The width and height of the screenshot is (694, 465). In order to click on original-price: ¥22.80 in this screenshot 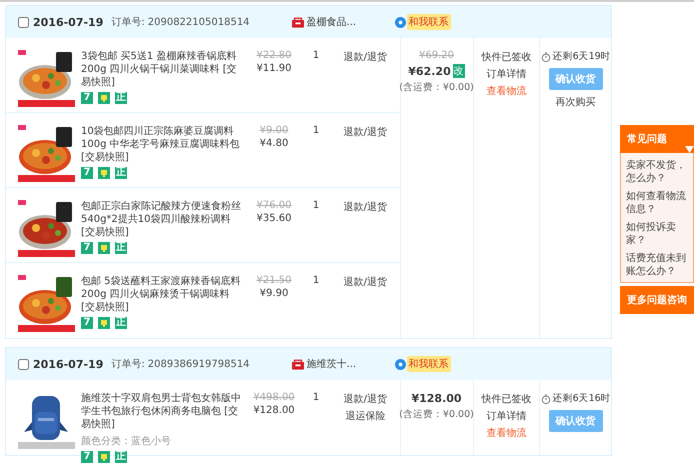, I will do `click(274, 55)`.